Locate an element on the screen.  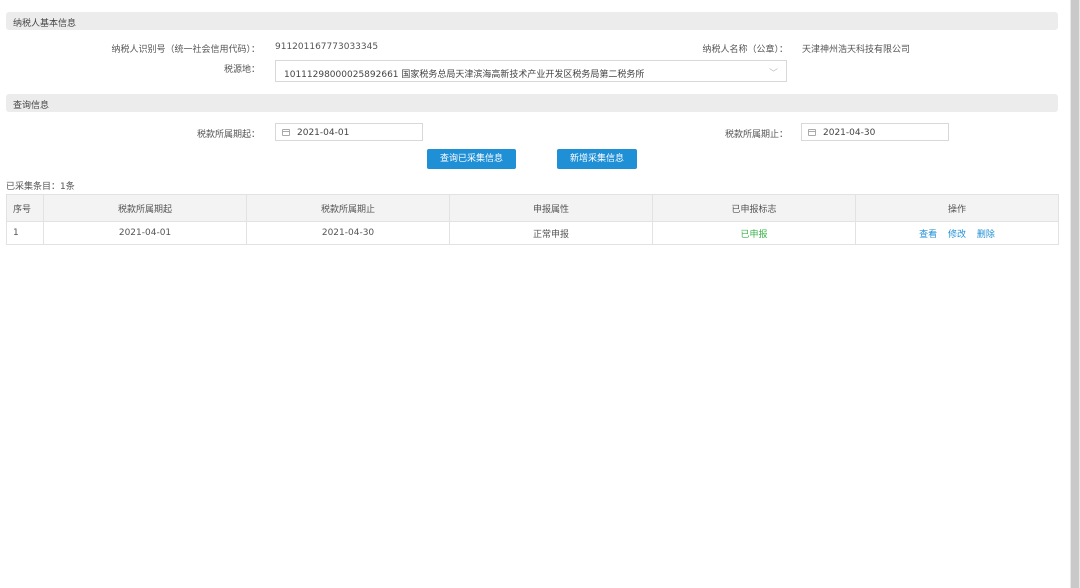
tax-source-label: 税源地： is located at coordinates (241, 70).